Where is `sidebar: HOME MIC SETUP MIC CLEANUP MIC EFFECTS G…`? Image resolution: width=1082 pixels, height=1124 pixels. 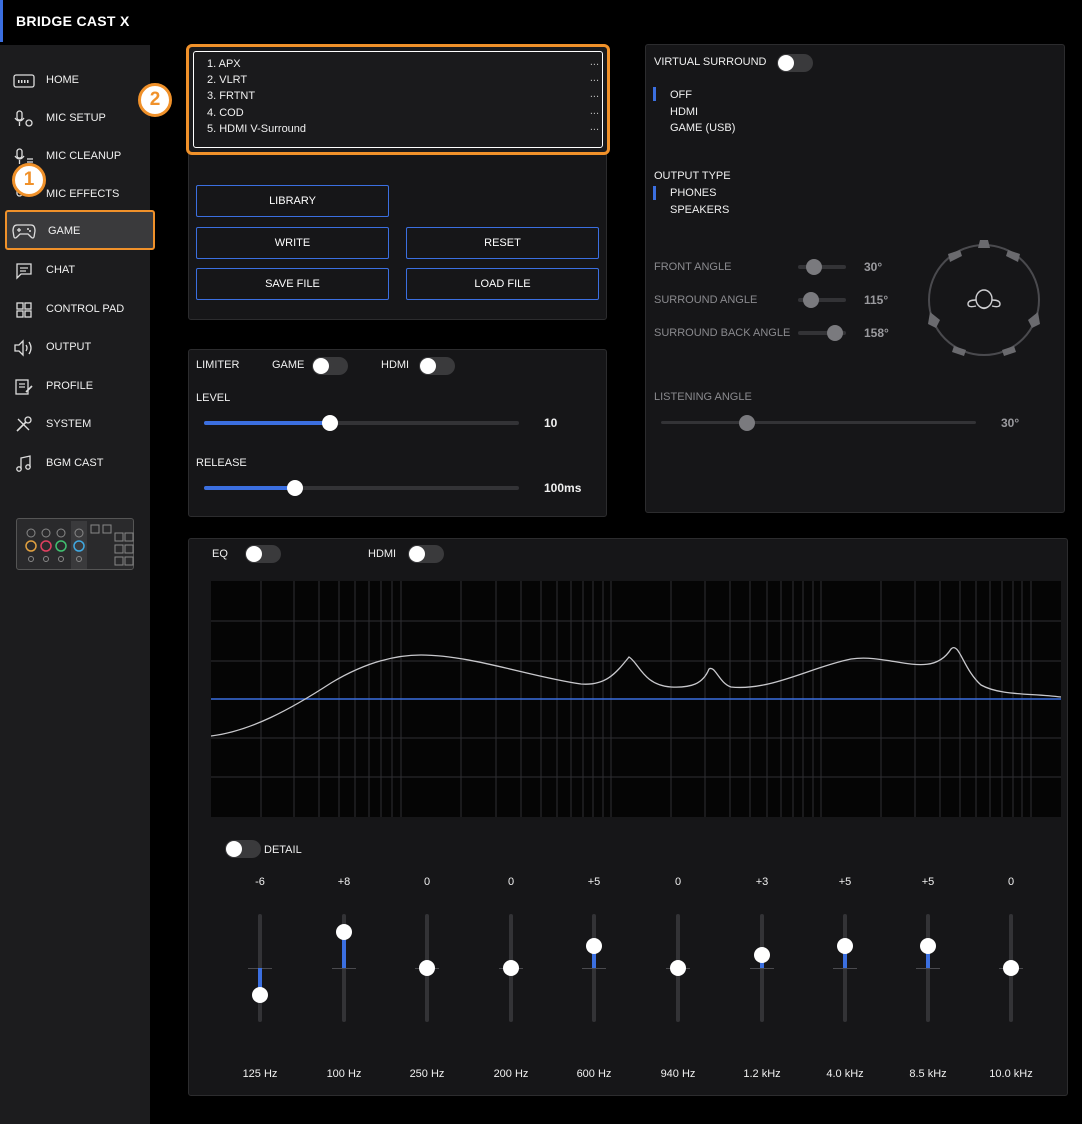 sidebar: HOME MIC SETUP MIC CLEANUP MIC EFFECTS G… is located at coordinates (77, 584).